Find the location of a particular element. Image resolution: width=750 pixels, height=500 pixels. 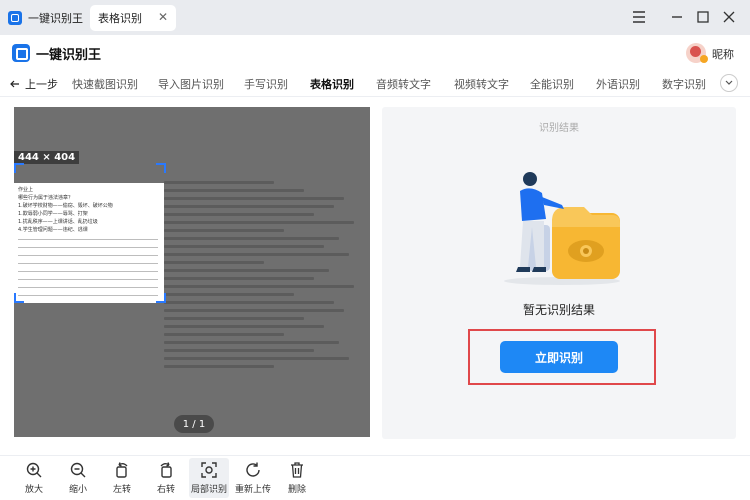

nav-item-table: 表格识别 is located at coordinates (332, 84).